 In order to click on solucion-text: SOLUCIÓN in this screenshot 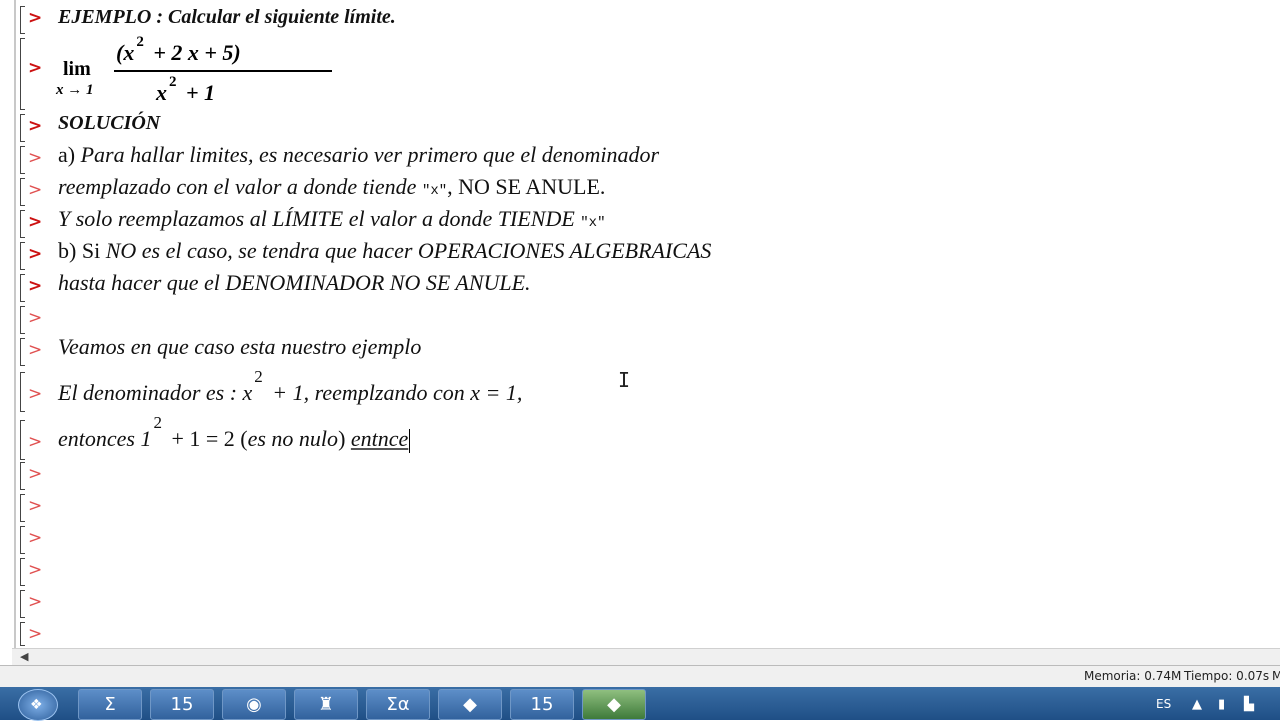, I will do `click(109, 123)`.